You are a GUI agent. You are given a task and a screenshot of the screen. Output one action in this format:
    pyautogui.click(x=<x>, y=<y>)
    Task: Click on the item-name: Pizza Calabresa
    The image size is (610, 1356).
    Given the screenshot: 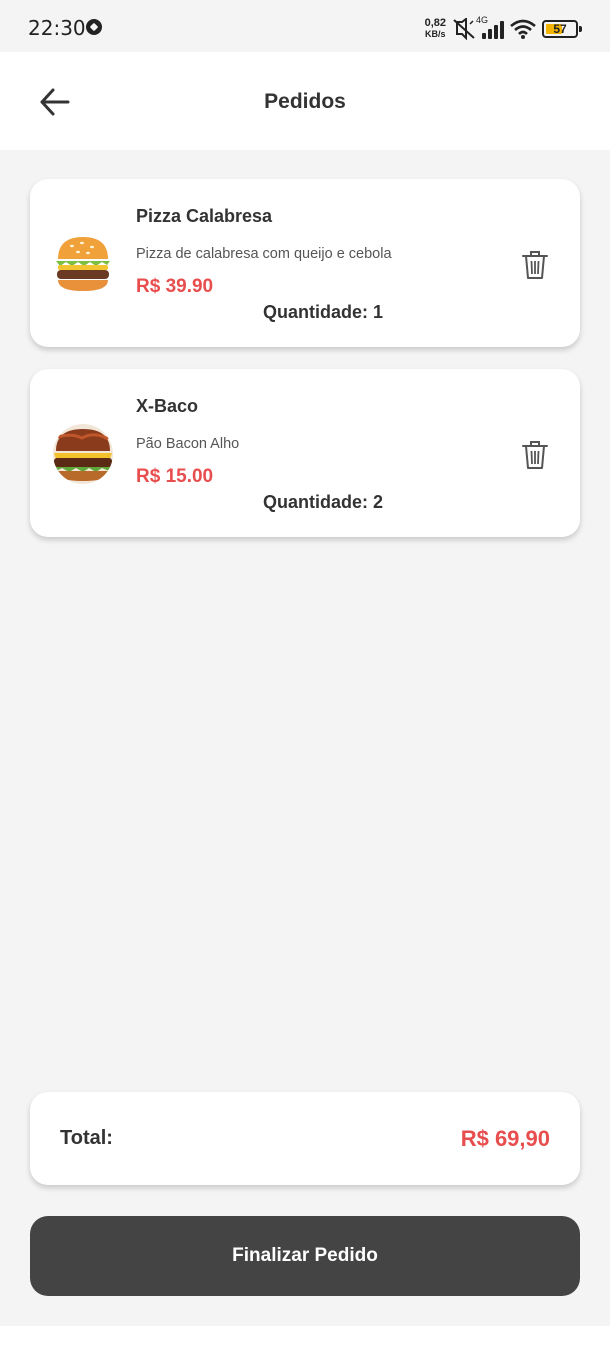 What is the action you would take?
    pyautogui.click(x=204, y=216)
    